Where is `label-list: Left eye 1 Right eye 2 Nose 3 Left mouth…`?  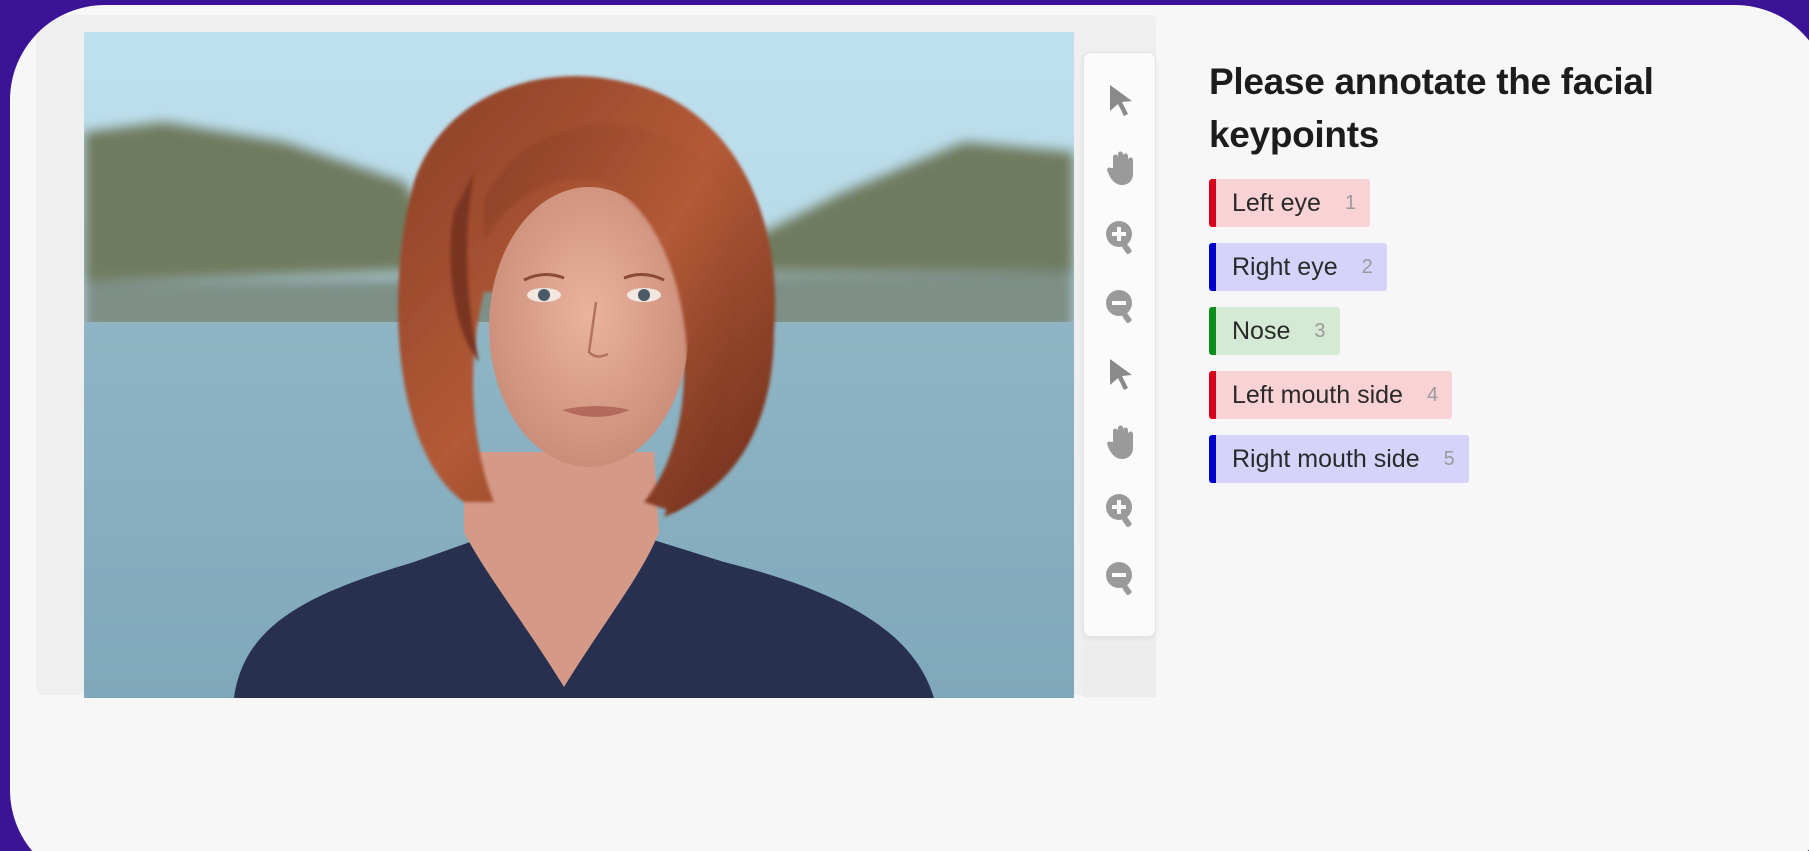
label-list: Left eye 1 Right eye 2 Nose 3 Left mouth… is located at coordinates (1489, 339).